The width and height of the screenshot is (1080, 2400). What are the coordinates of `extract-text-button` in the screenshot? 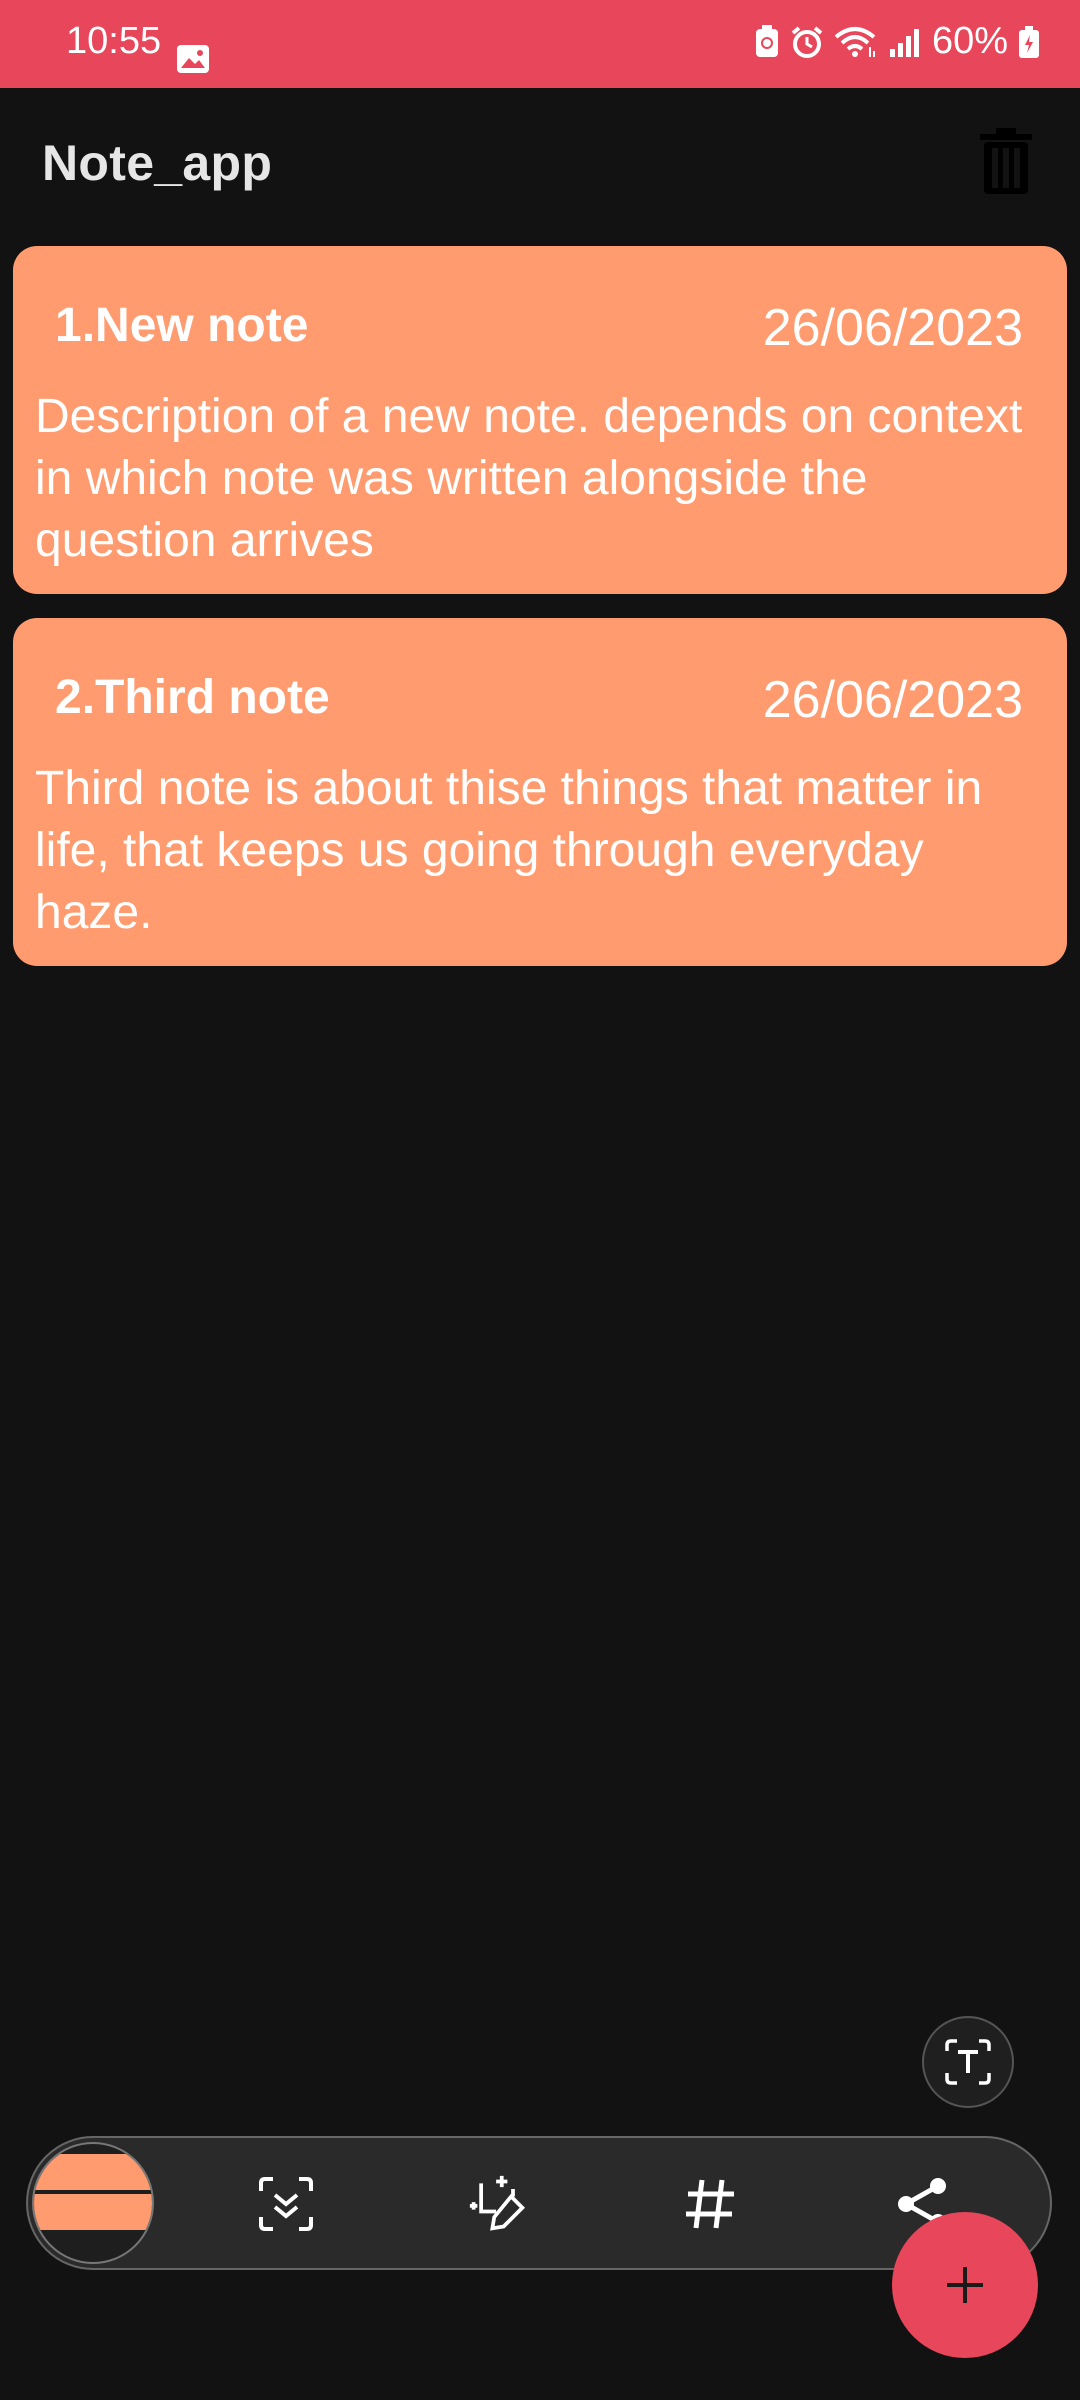 It's located at (968, 2062).